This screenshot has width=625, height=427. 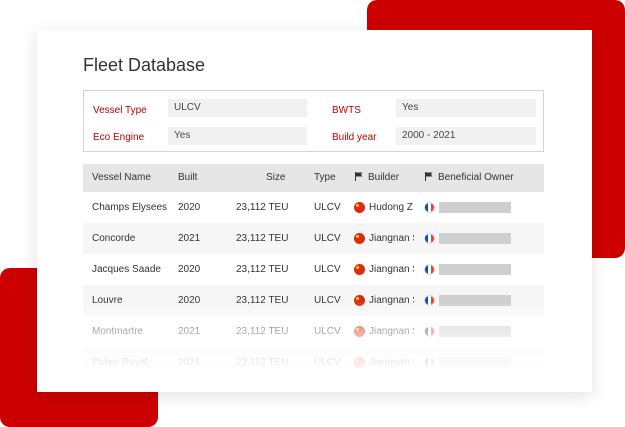 What do you see at coordinates (126, 269) in the screenshot?
I see `vessel-name-cell: Jacques Saade` at bounding box center [126, 269].